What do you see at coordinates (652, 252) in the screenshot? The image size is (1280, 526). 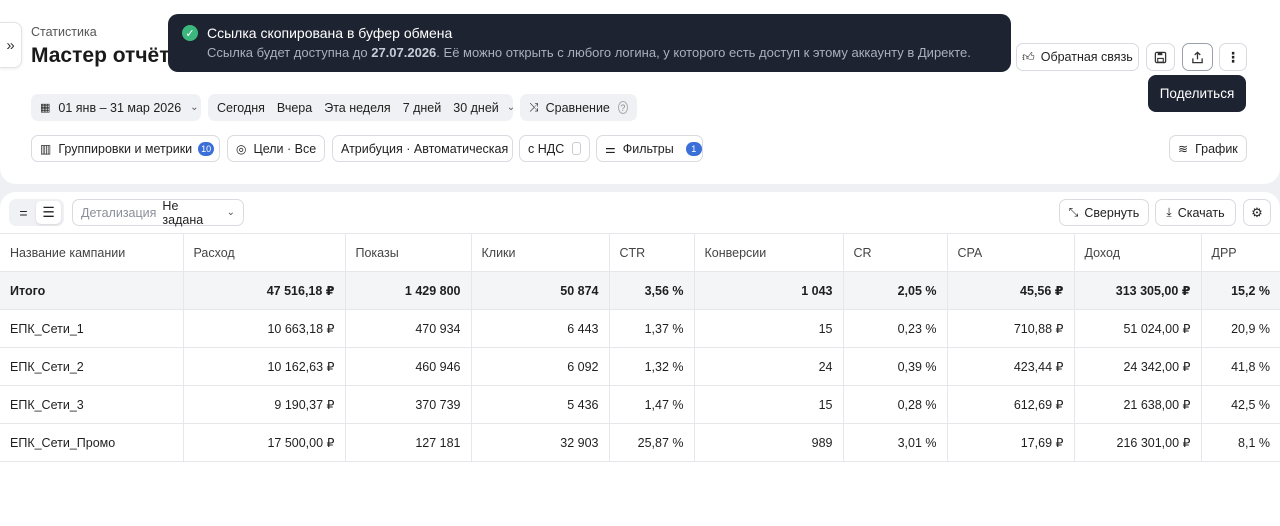 I see `column-header-ctr: CTR` at bounding box center [652, 252].